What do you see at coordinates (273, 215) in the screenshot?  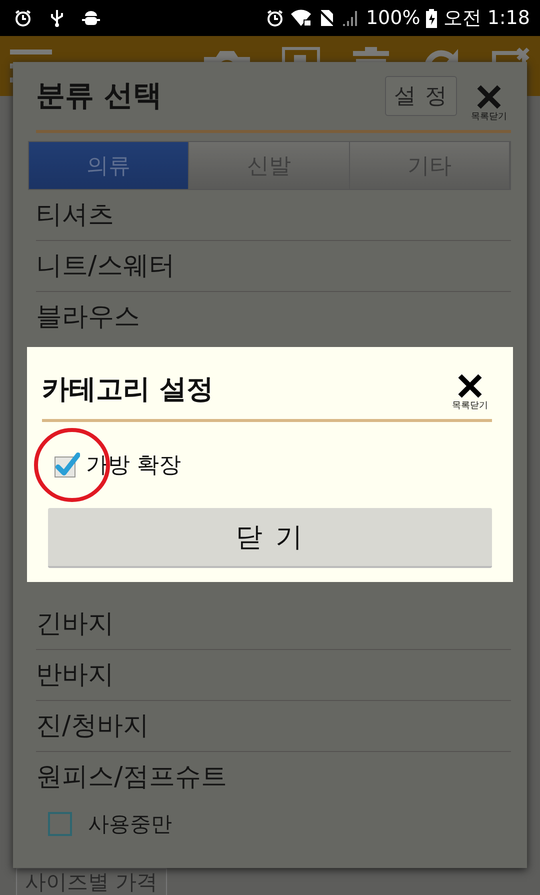 I see `category-item: 티셔츠` at bounding box center [273, 215].